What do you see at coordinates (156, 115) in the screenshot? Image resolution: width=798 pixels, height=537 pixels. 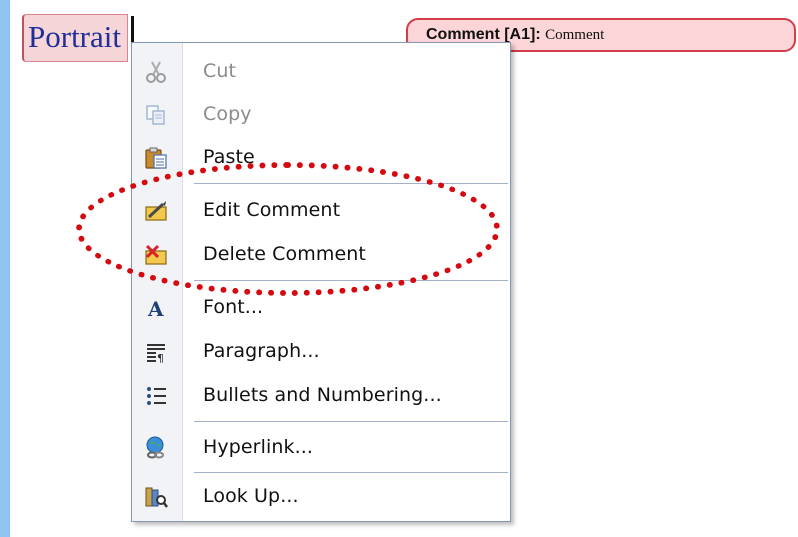 I see `copy-icon` at bounding box center [156, 115].